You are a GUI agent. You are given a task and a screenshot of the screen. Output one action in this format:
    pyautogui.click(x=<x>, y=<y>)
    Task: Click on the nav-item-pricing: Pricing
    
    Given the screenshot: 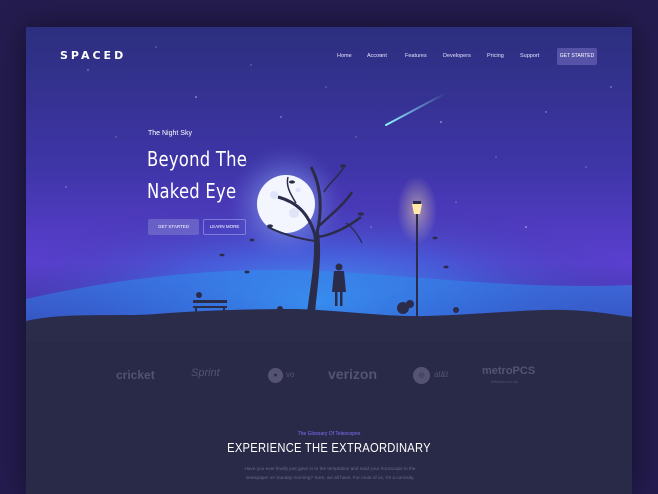 What is the action you would take?
    pyautogui.click(x=495, y=56)
    